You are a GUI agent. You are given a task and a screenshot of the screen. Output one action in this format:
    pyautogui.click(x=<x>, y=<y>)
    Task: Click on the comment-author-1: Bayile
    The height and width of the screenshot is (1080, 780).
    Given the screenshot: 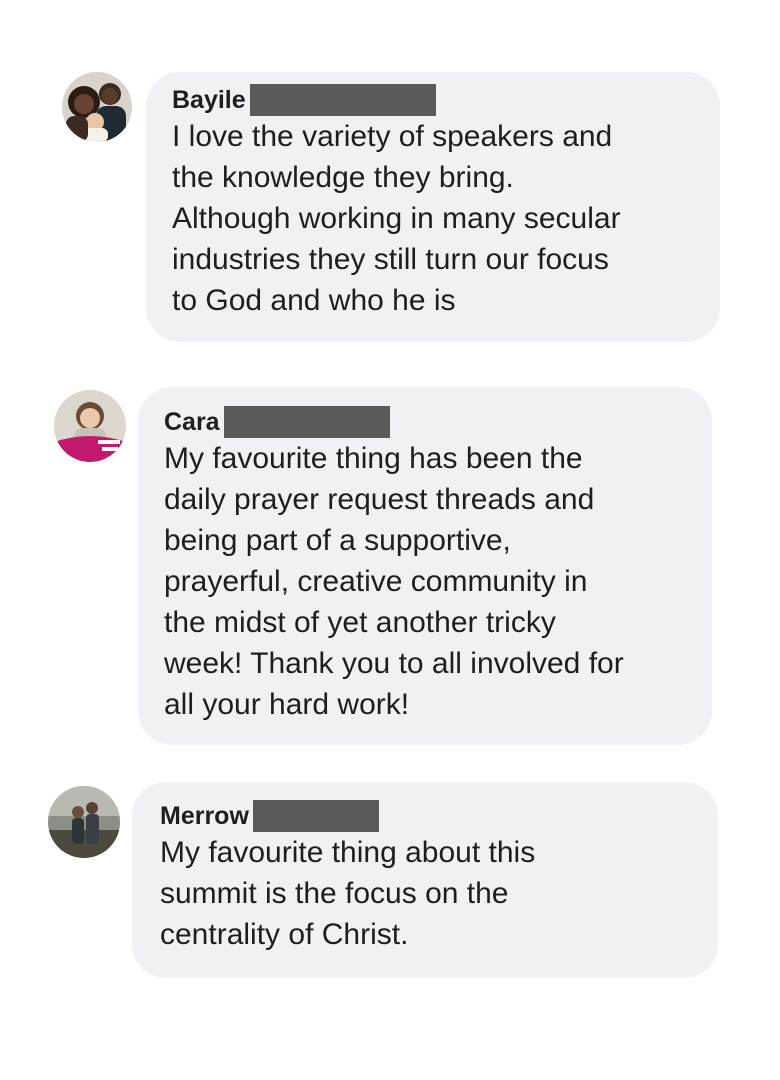 What is the action you would take?
    pyautogui.click(x=209, y=100)
    